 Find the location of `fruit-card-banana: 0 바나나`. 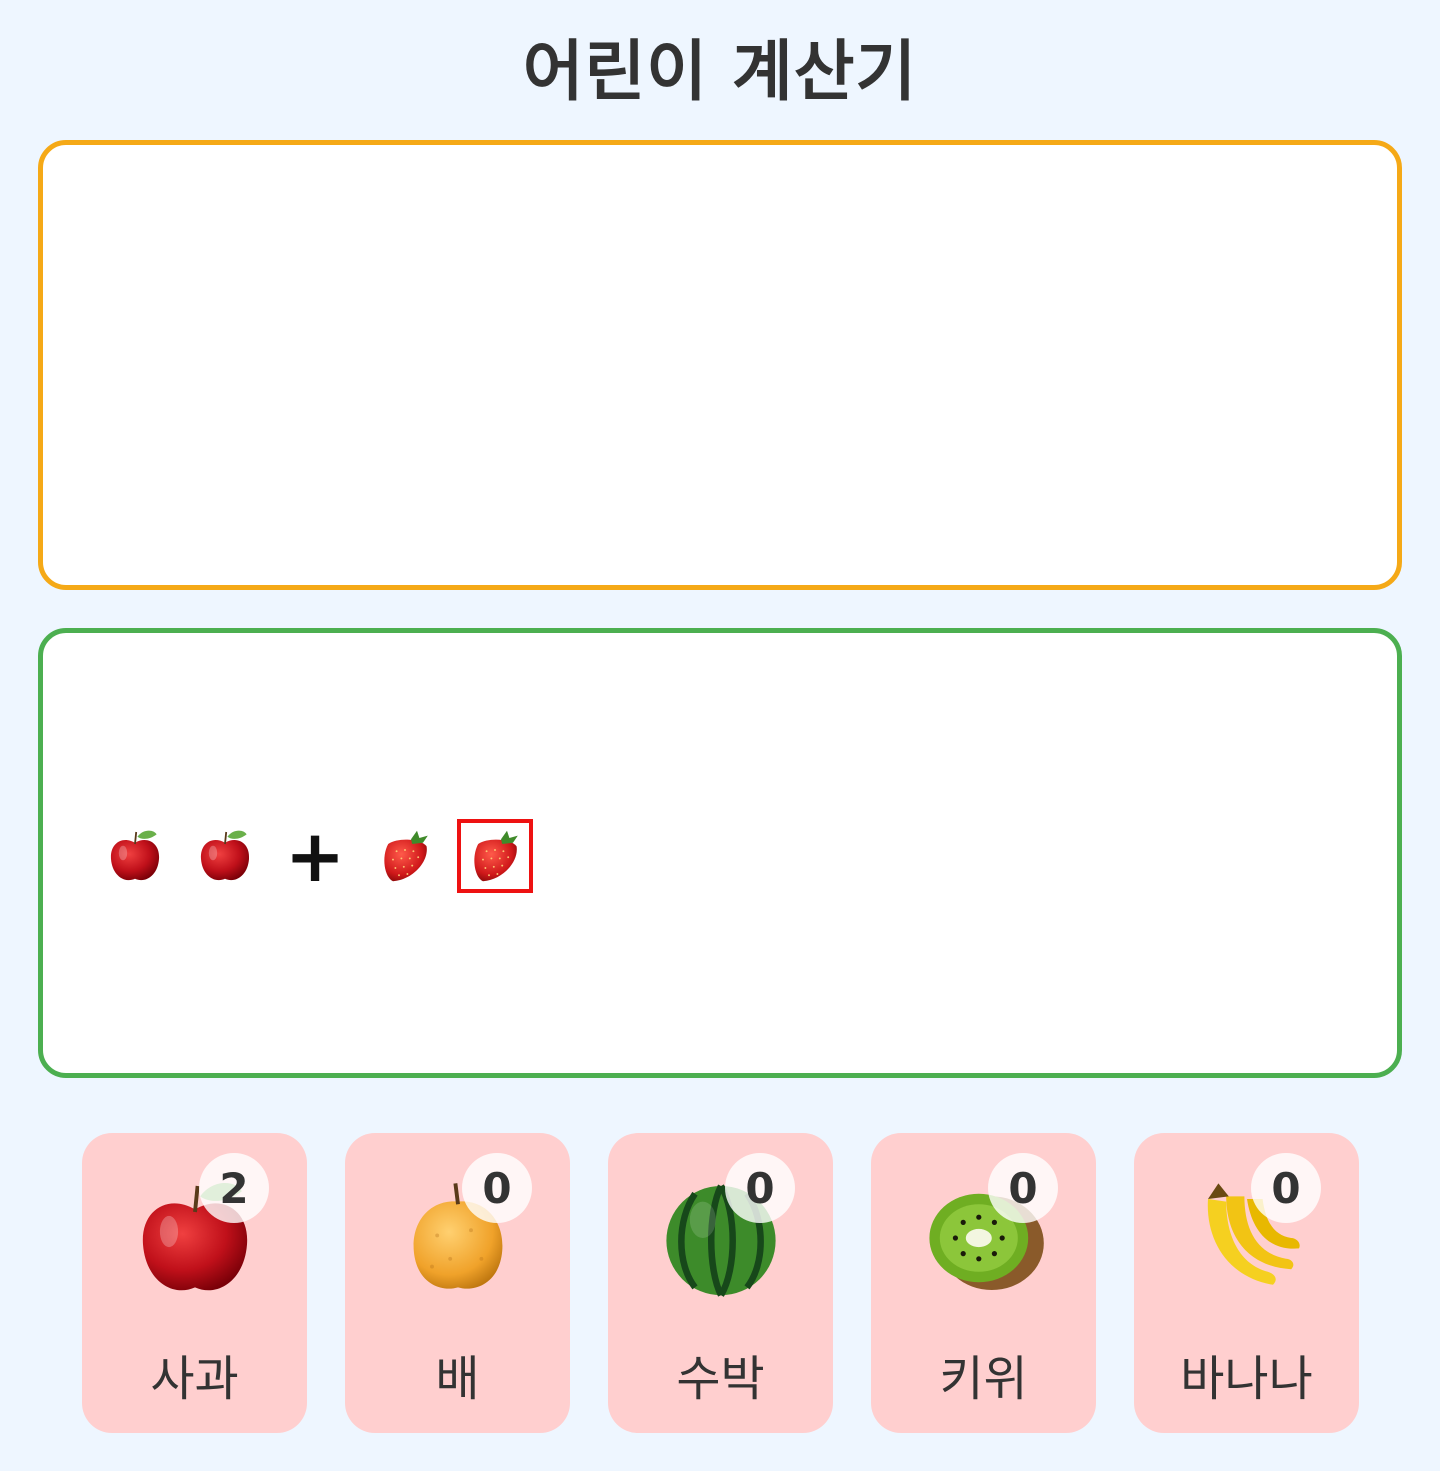

fruit-card-banana: 0 바나나 is located at coordinates (1246, 1283).